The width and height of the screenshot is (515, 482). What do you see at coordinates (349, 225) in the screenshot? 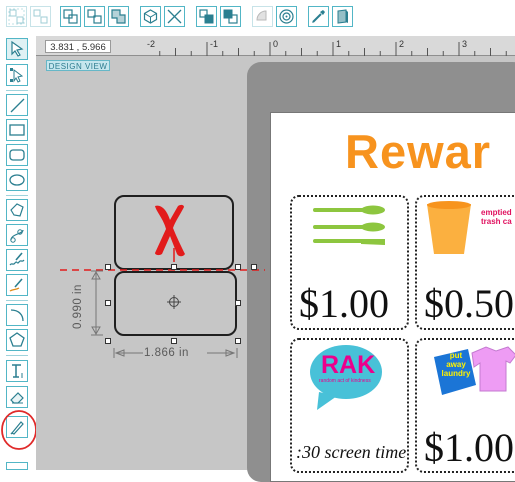
I see `utensils-icon` at bounding box center [349, 225].